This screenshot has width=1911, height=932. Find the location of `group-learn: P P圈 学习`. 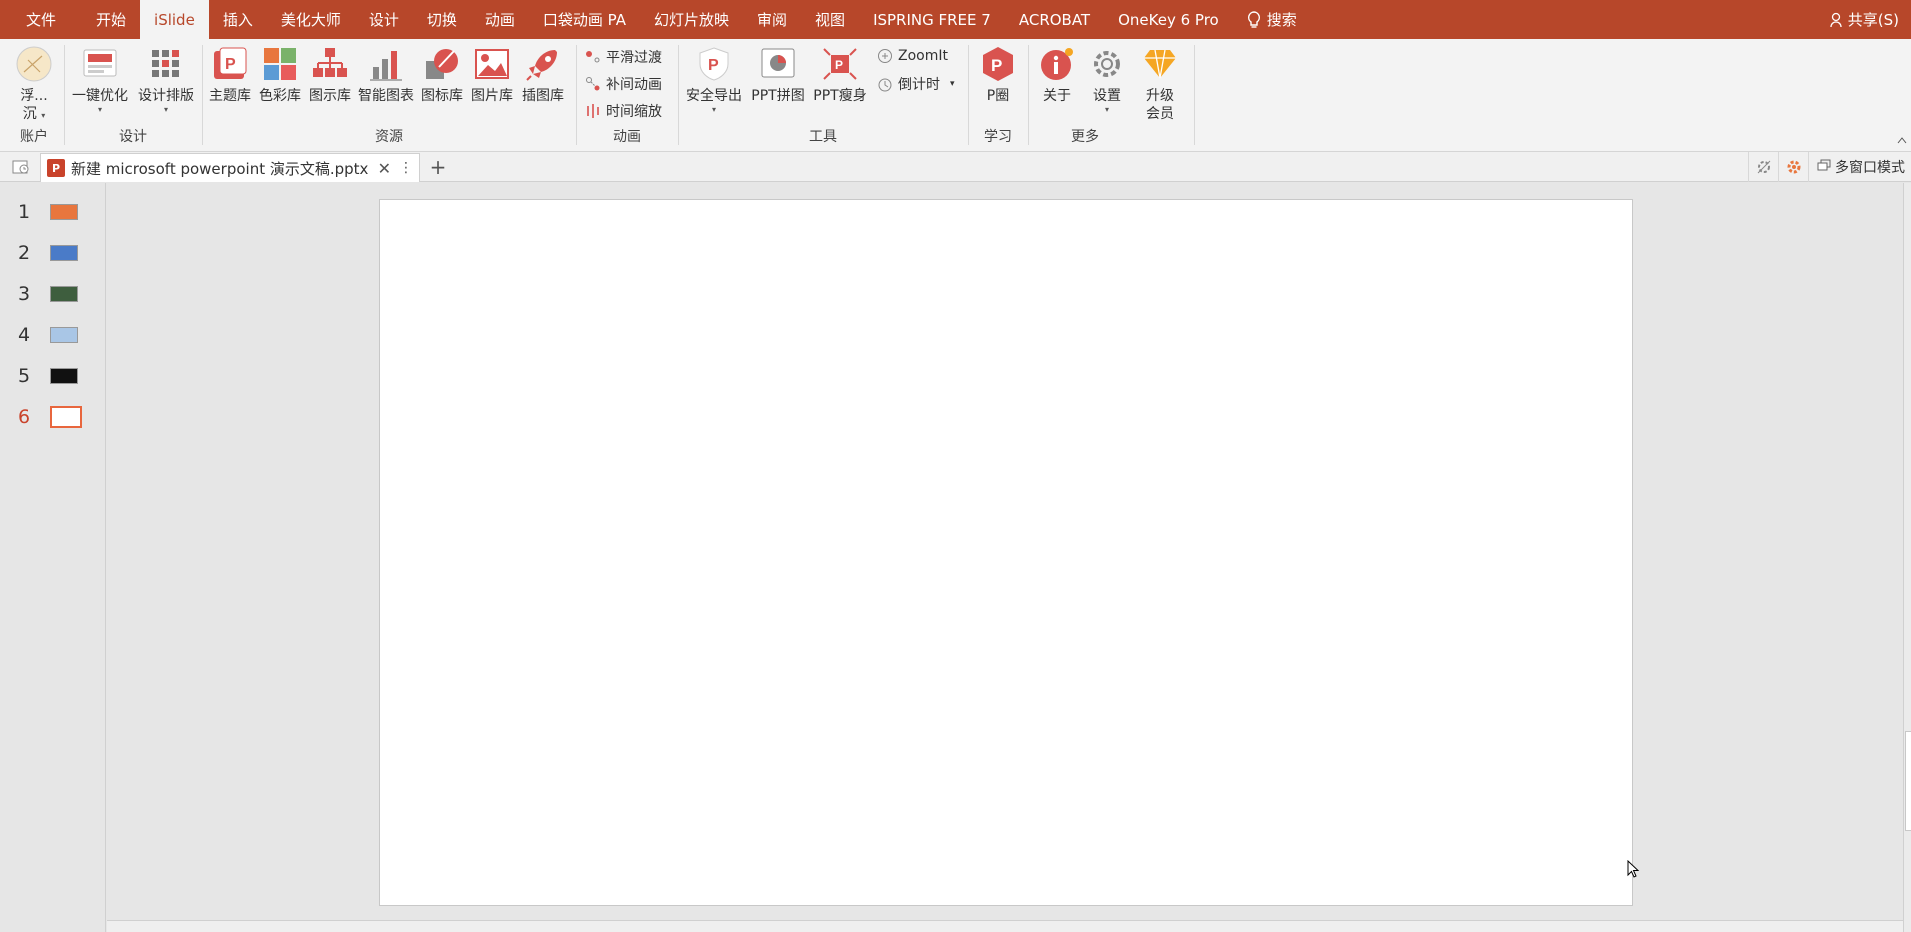

group-learn: P P圈 学习 is located at coordinates (998, 95).